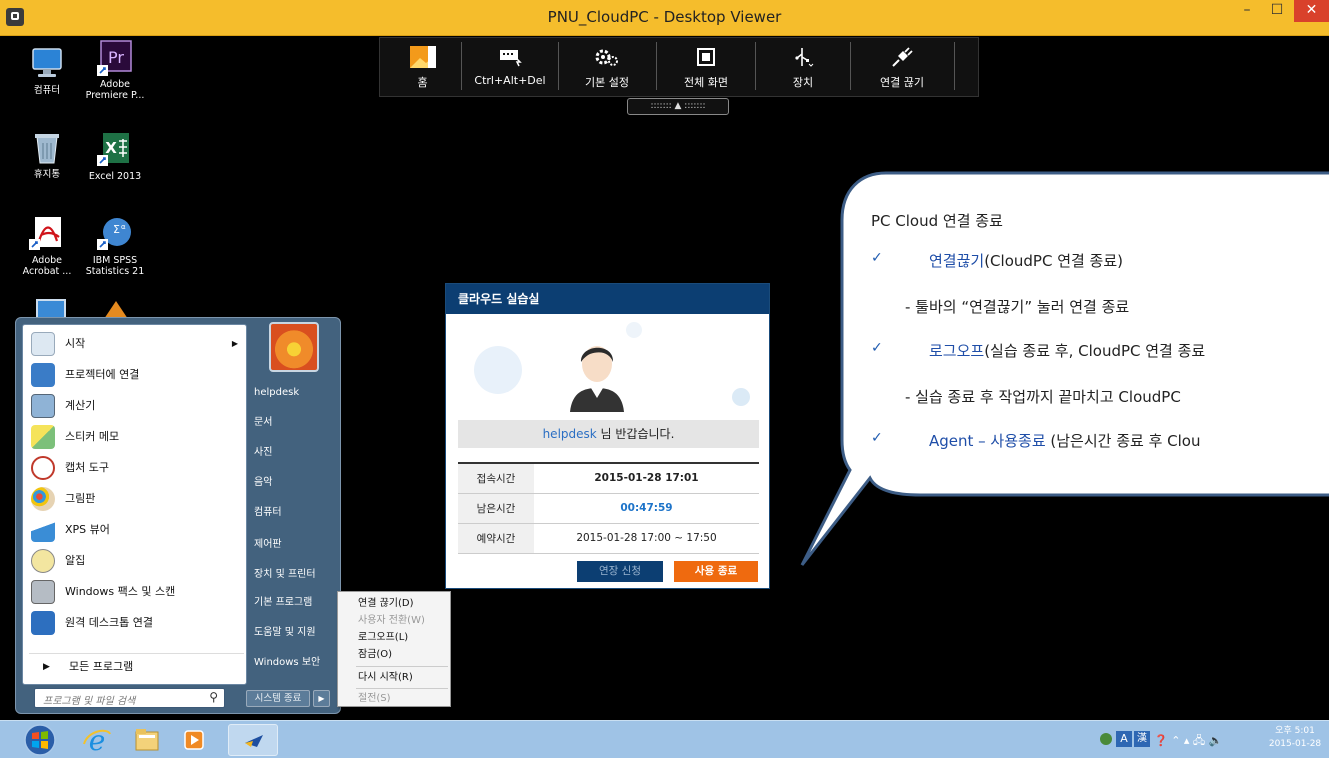  Describe the element at coordinates (664, 17) in the screenshot. I see `window-title: PNU_CloudPC - Desktop Viewer` at that location.